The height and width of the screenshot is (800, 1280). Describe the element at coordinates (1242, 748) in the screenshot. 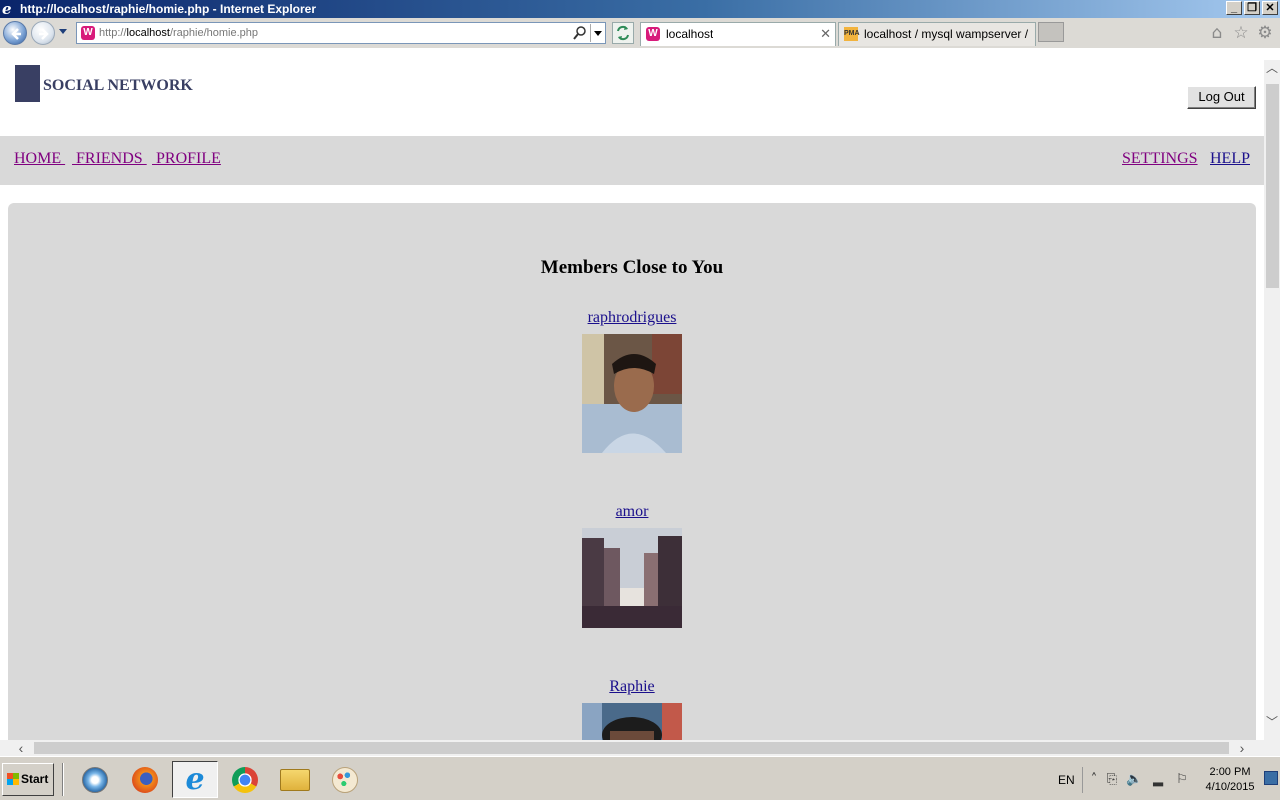

I see `scroll-right-icon: ›` at that location.